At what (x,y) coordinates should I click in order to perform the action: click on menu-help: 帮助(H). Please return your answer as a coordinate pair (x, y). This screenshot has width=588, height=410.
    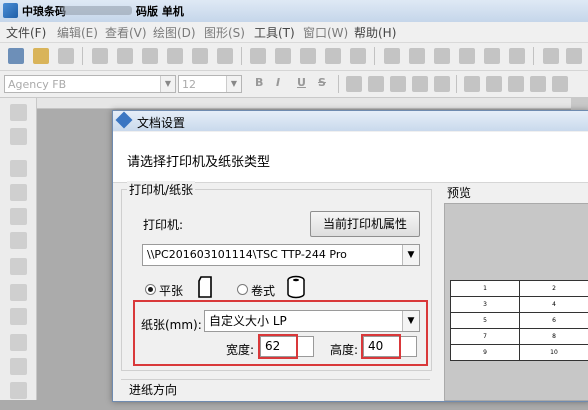
    Looking at the image, I should click on (375, 32).